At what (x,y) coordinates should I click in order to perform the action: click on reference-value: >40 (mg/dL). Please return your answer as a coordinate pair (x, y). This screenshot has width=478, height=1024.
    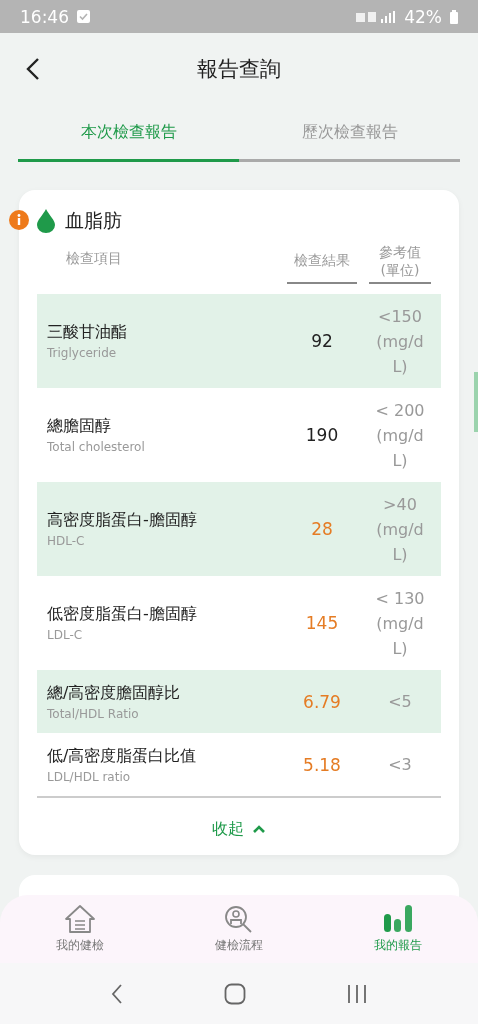
    Looking at the image, I should click on (400, 529).